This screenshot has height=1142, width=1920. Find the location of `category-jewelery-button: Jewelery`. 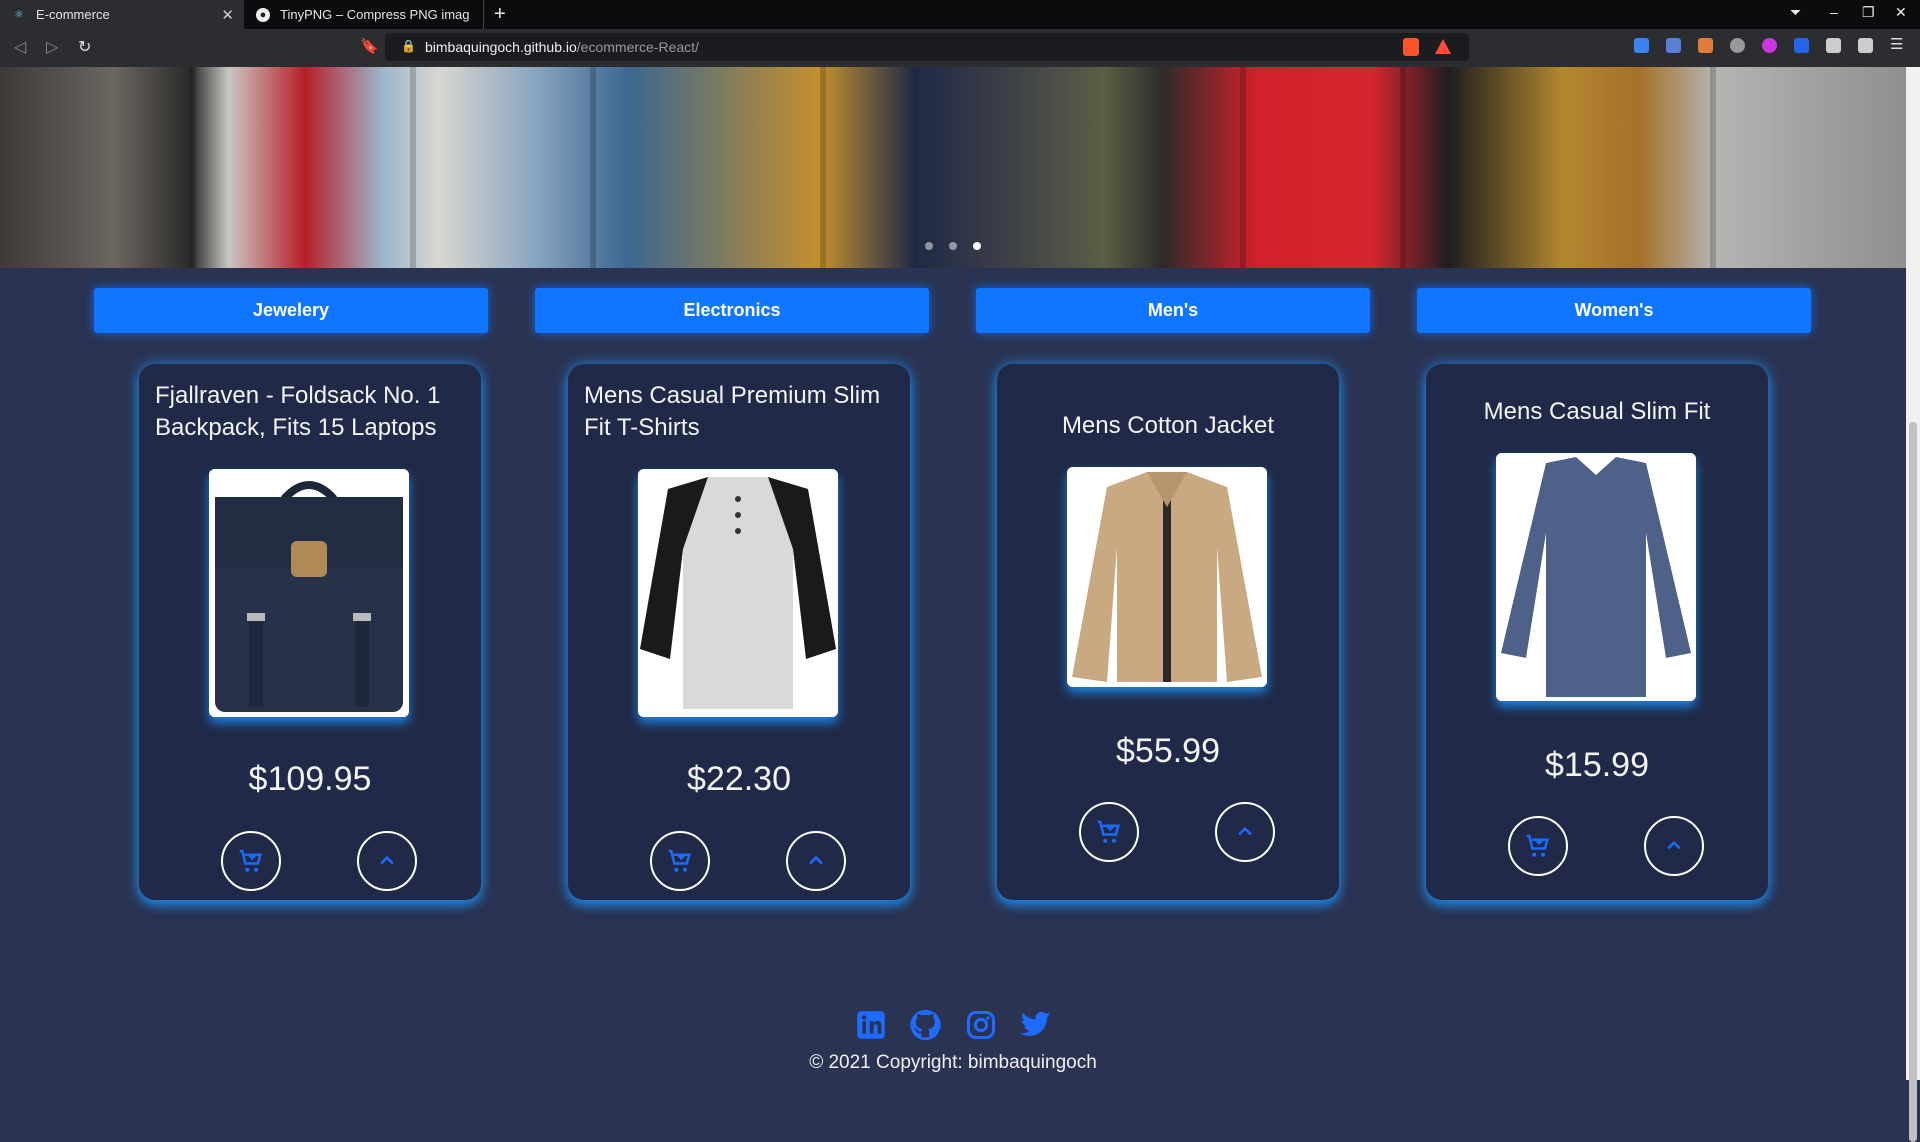

category-jewelery-button: Jewelery is located at coordinates (291, 310).